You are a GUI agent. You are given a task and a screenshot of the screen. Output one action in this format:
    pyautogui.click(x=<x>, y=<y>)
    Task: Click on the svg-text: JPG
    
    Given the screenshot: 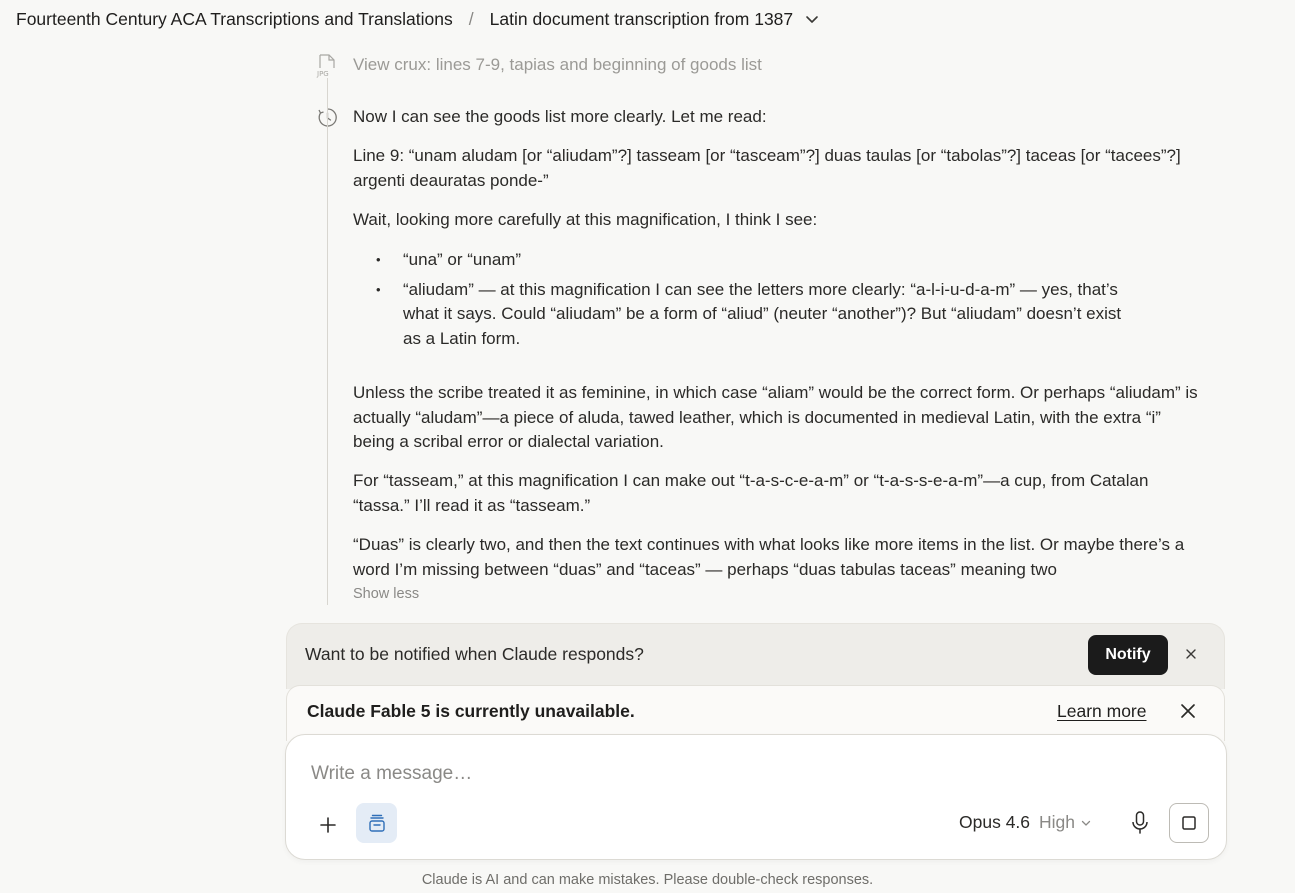 What is the action you would take?
    pyautogui.click(x=322, y=74)
    